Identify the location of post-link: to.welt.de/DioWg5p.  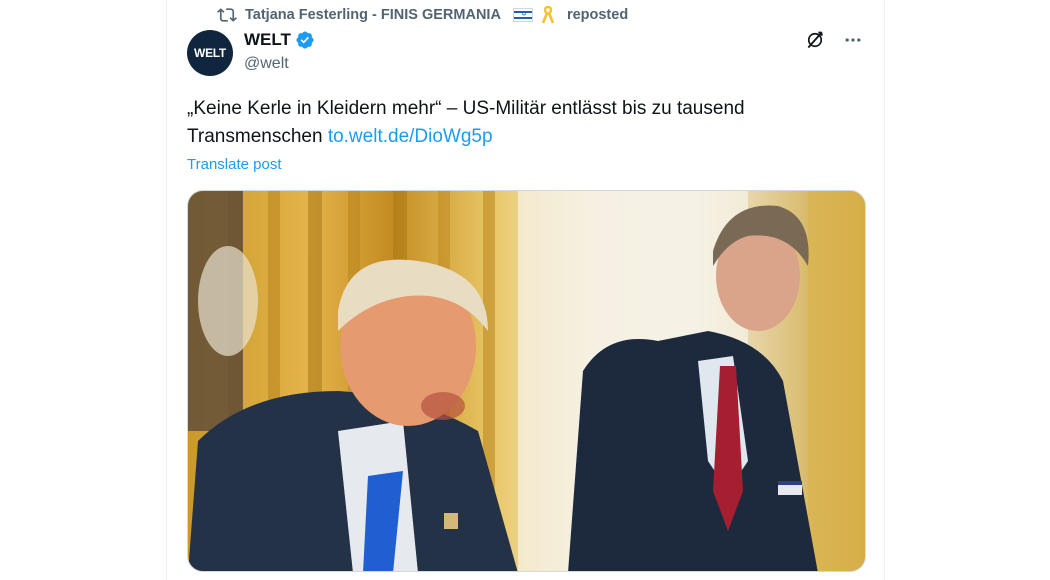
(410, 136).